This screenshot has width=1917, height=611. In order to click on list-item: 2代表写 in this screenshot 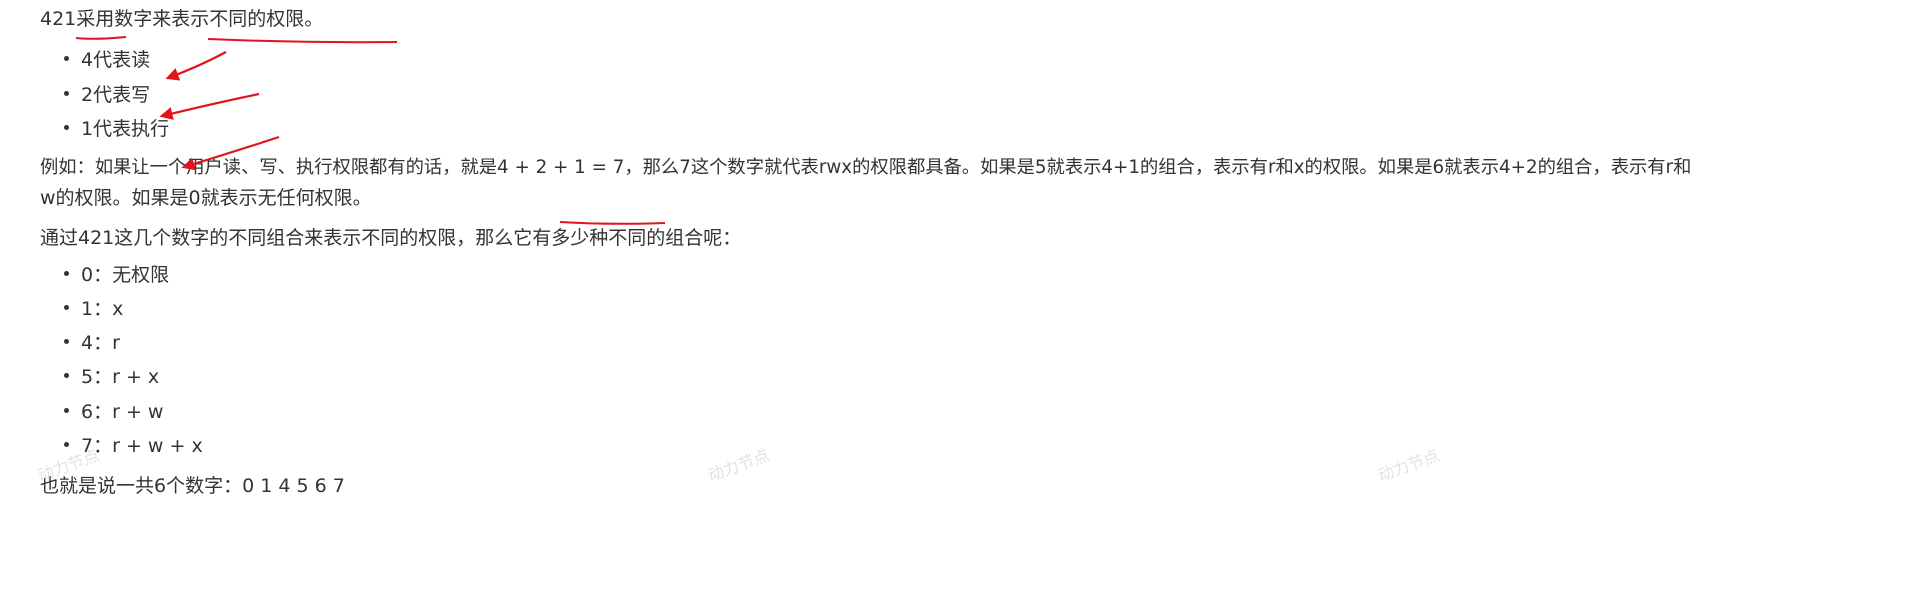, I will do `click(107, 95)`.